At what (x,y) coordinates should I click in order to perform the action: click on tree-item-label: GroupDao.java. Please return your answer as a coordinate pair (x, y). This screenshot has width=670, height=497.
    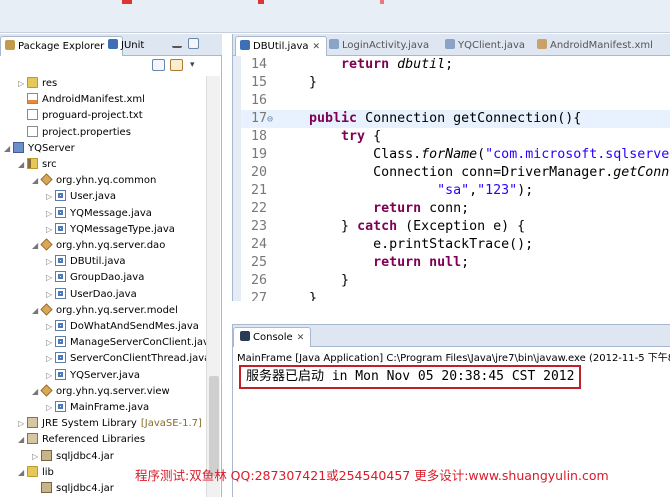
    Looking at the image, I should click on (107, 278).